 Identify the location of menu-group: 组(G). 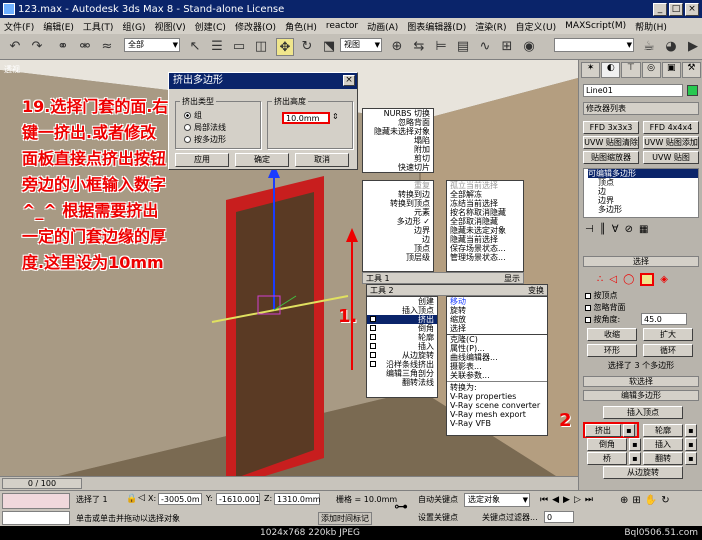
(133, 26).